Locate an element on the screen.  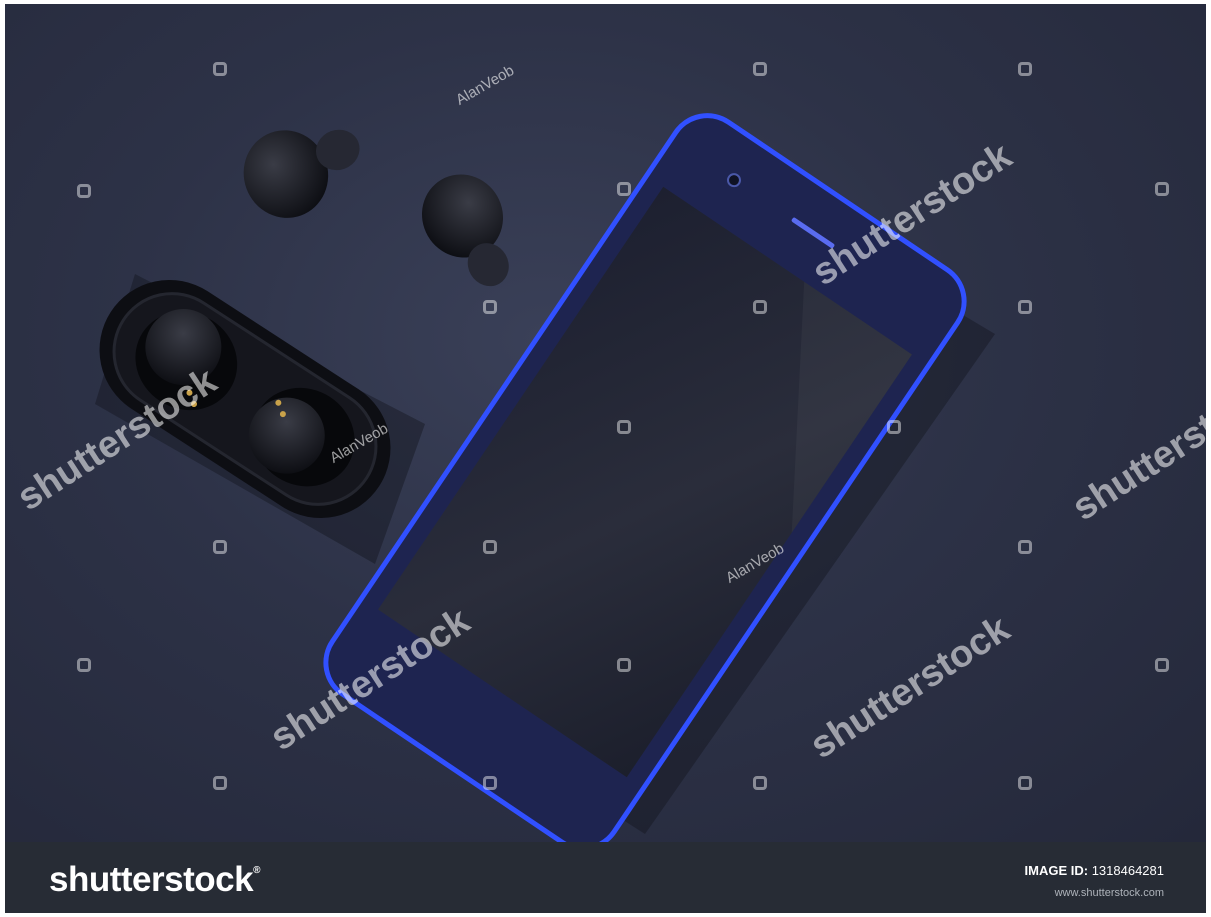
brand-text: shutterstock is located at coordinates (151, 879).